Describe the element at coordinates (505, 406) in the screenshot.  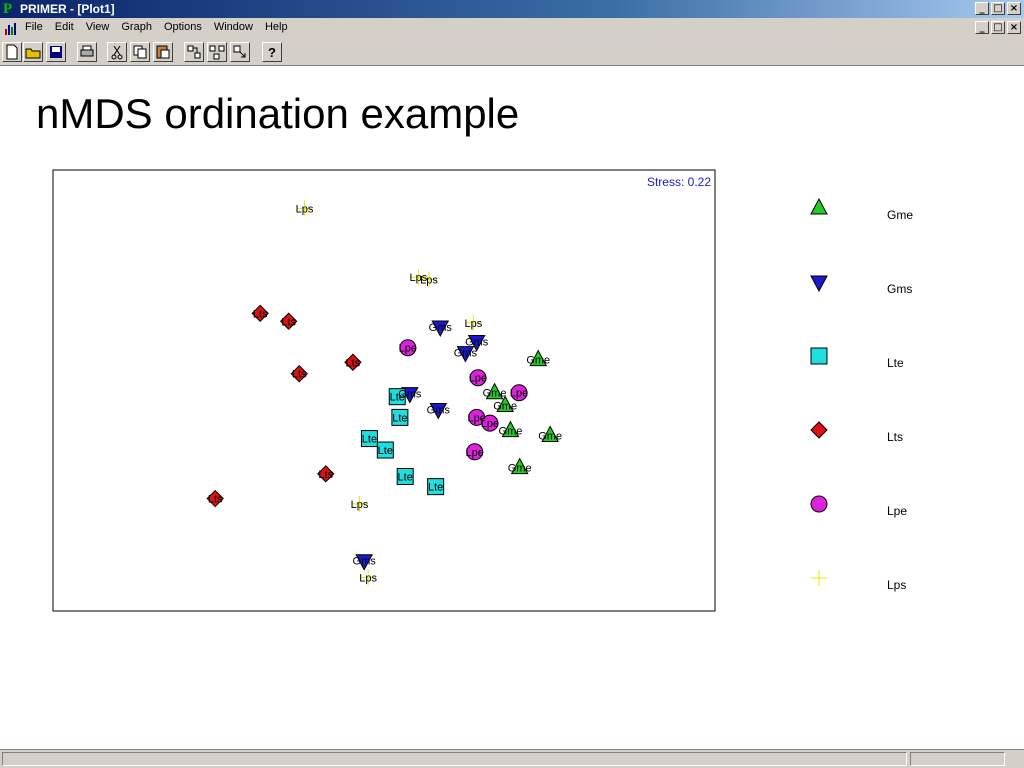
I see `point-label-21: Gme` at that location.